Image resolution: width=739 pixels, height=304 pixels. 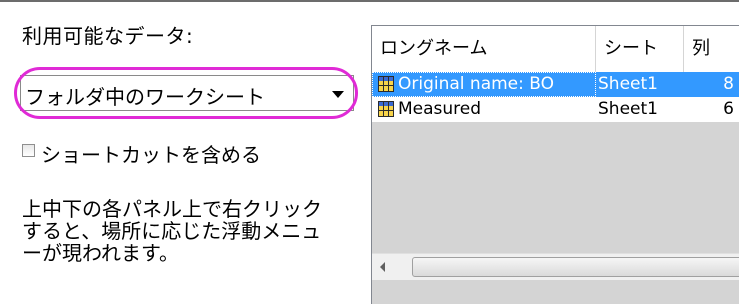 I want to click on include-shortcuts-label: ショートカットを含める, so click(x=151, y=153).